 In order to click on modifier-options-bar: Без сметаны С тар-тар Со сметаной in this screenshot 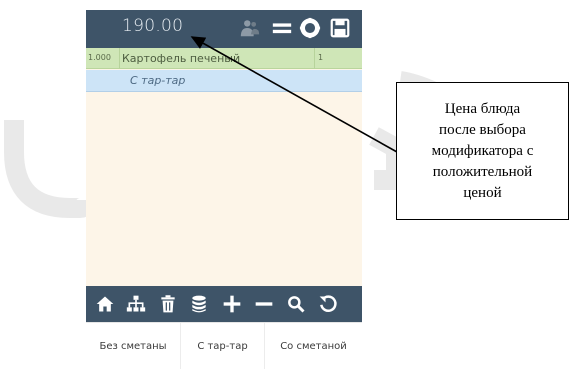, I will do `click(224, 345)`.